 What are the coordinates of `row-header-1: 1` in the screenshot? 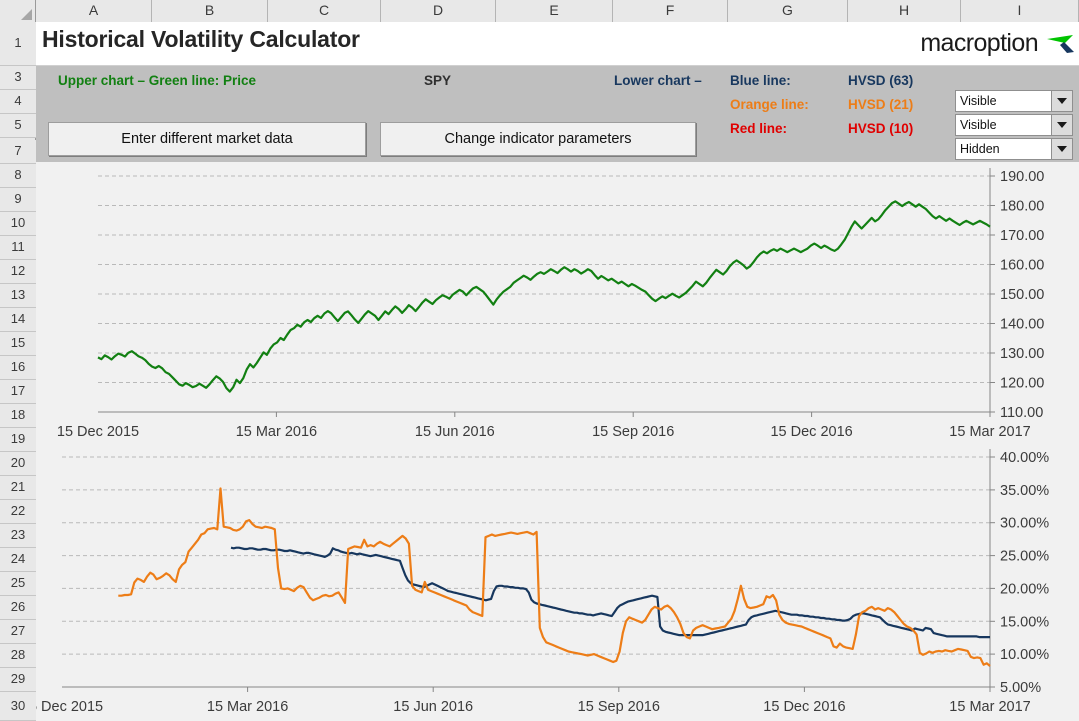 It's located at (18, 44).